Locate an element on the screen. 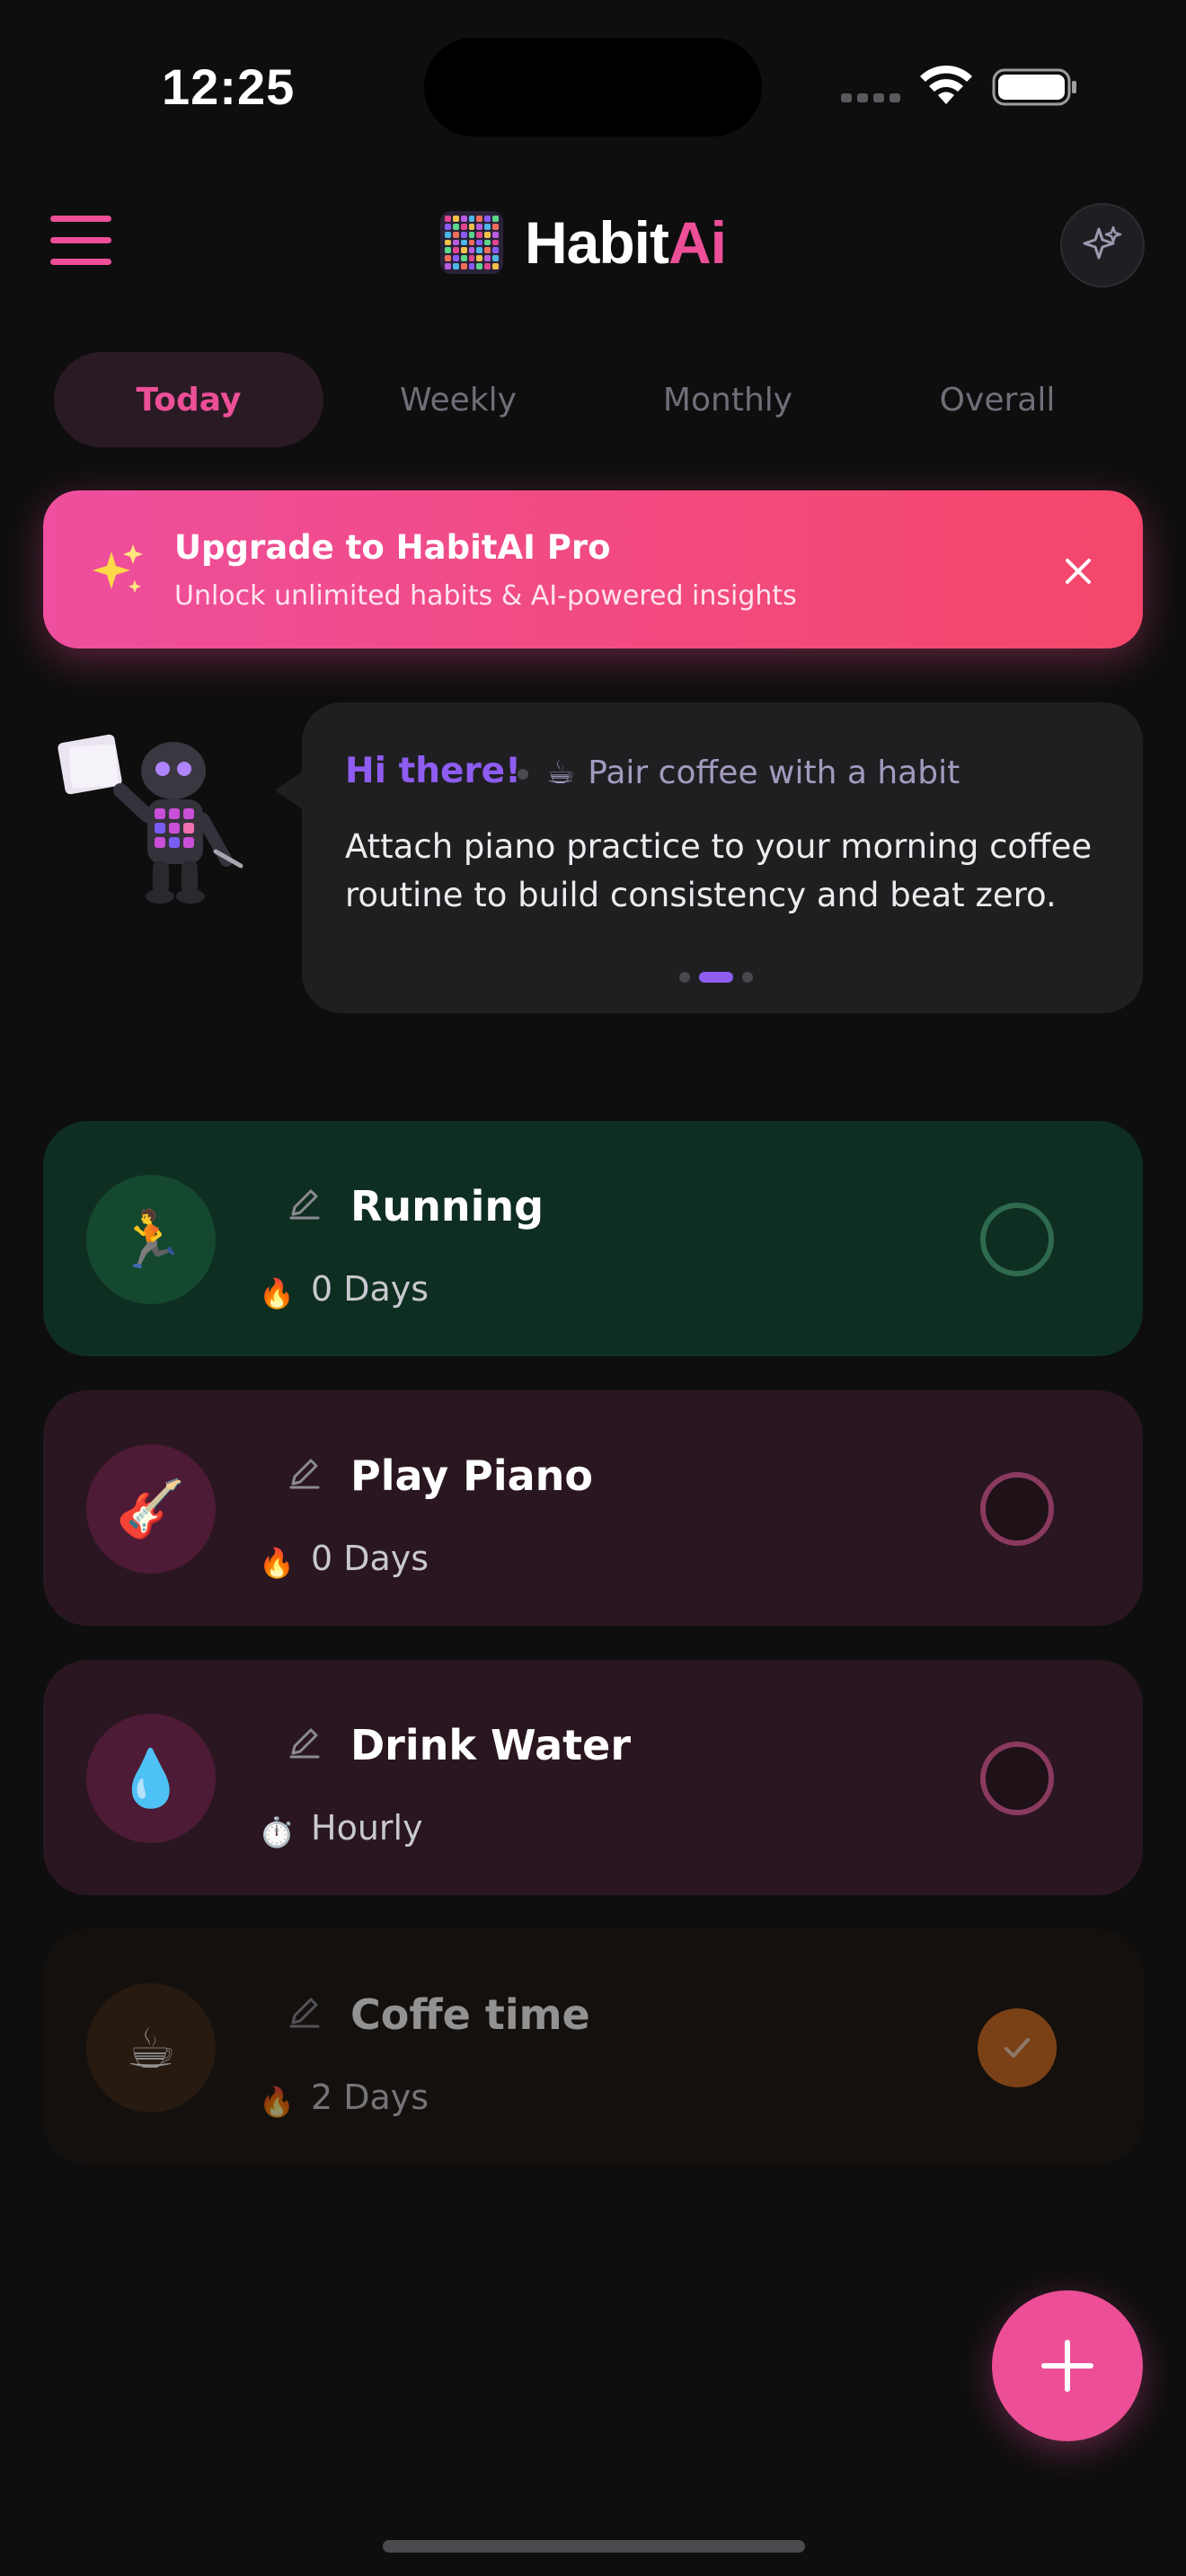 This screenshot has height=2576, width=1186. stopwatch-icon: ⏱️ is located at coordinates (277, 1832).